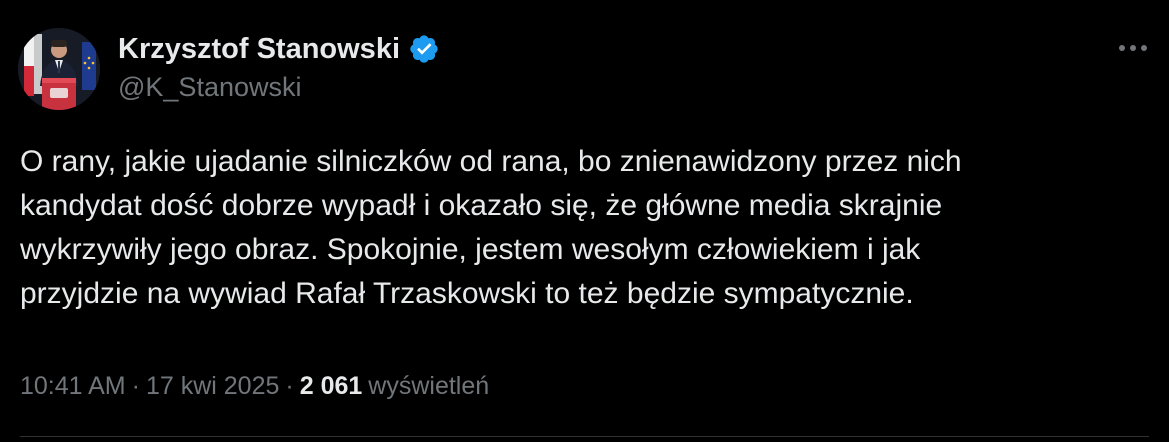  Describe the element at coordinates (584, 436) in the screenshot. I see `divider` at that location.